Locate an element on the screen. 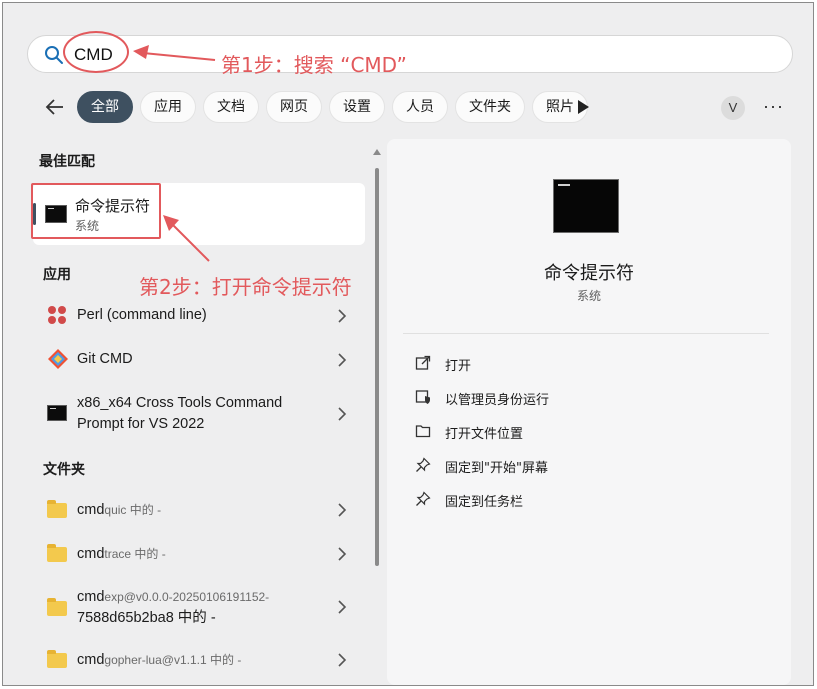 This screenshot has width=817, height=689. folder-path: gopher-lua@v1.1.1 中的 - is located at coordinates (173, 660).